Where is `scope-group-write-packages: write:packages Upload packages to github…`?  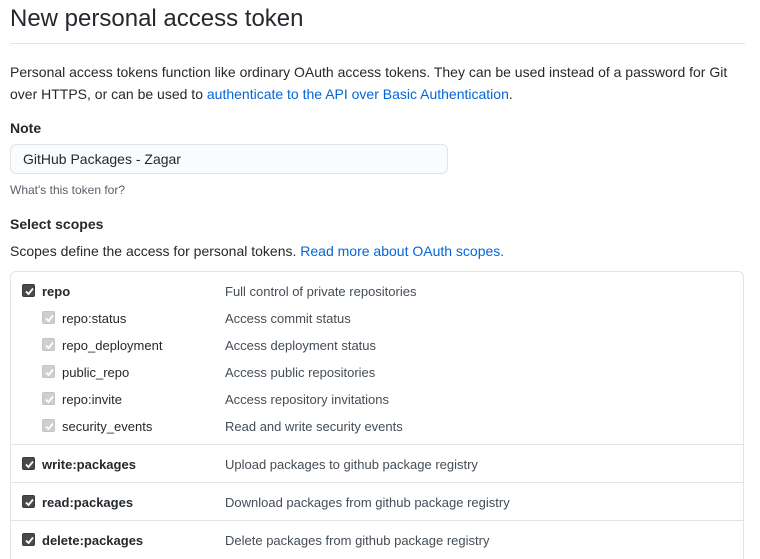
scope-group-write-packages: write:packages Upload packages to github… is located at coordinates (377, 464).